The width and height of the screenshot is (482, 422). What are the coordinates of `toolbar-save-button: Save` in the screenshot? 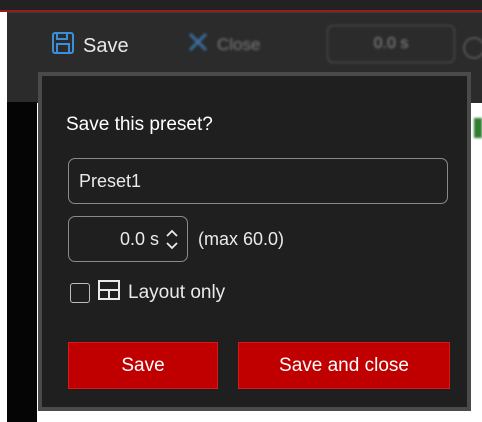 It's located at (90, 46).